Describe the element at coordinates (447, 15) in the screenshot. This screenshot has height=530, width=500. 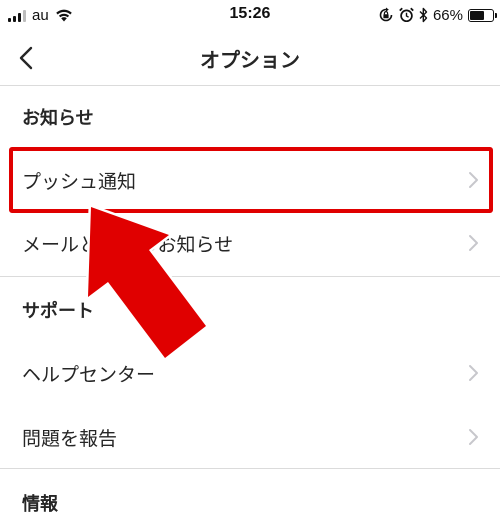
I see `battery-percent: 66%` at that location.